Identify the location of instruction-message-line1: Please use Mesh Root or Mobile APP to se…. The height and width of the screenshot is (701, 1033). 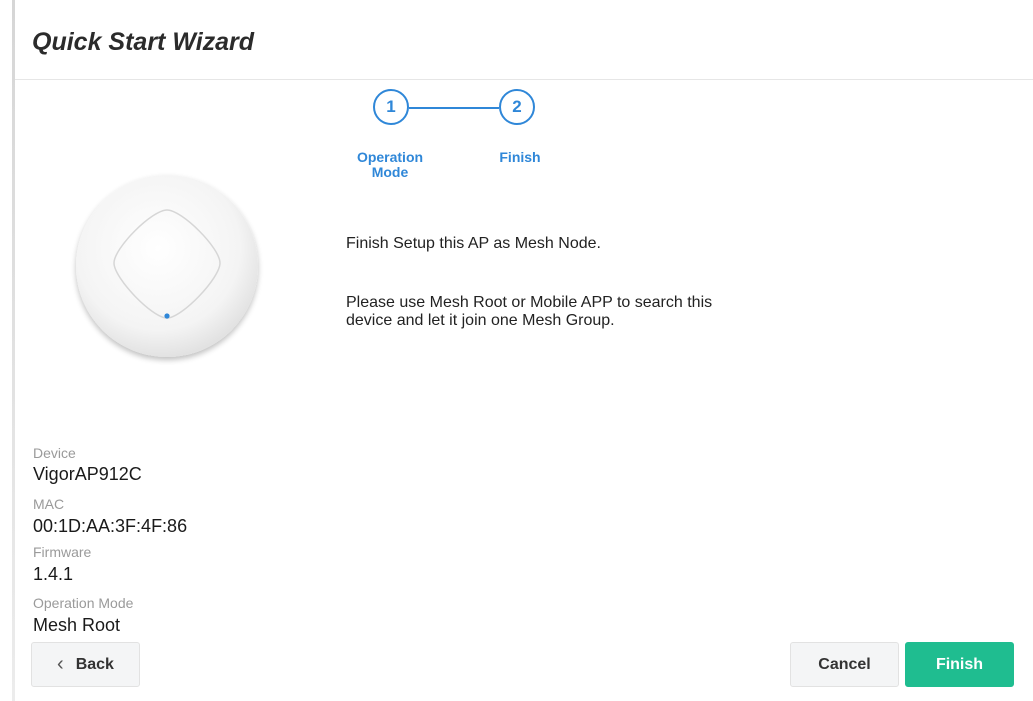
(529, 302).